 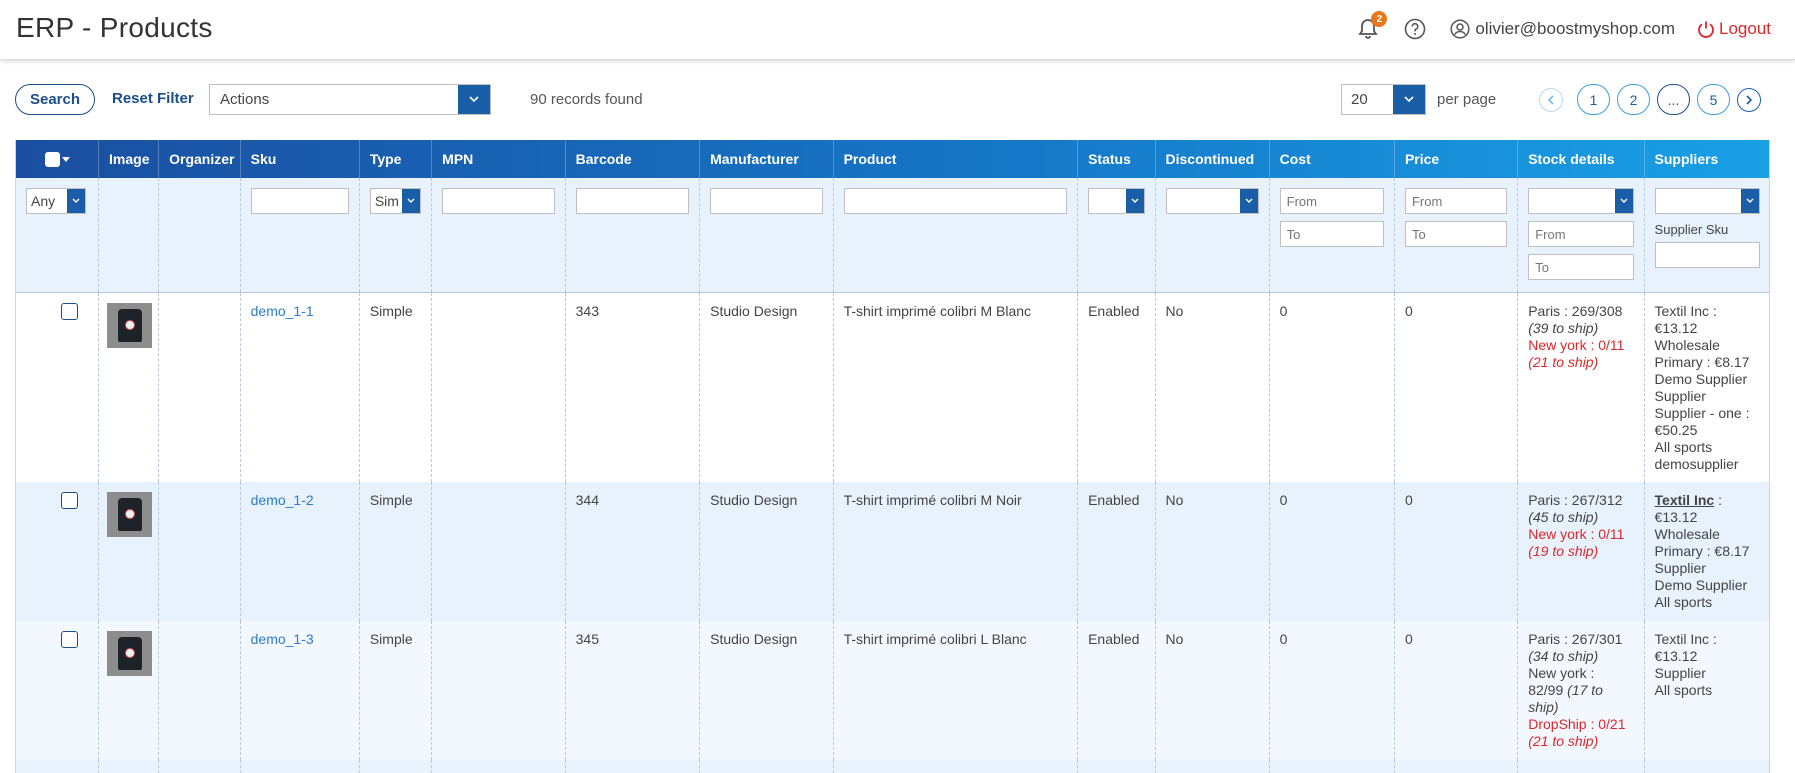 I want to click on stock-to-input, so click(x=1581, y=267).